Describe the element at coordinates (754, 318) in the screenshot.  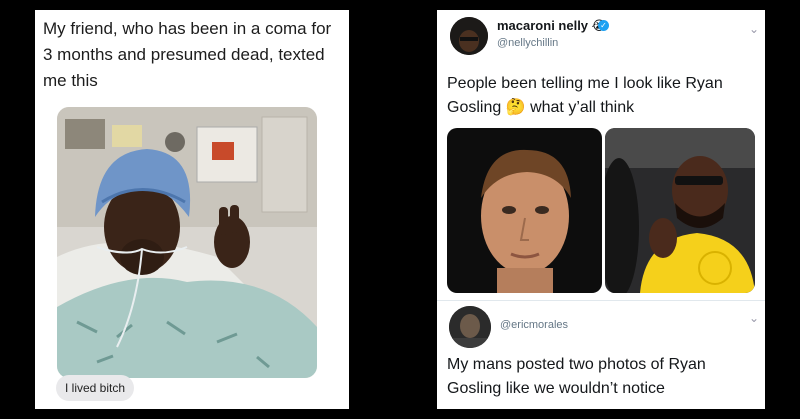
I see `reply-chevron-down-icon: ⌄` at that location.